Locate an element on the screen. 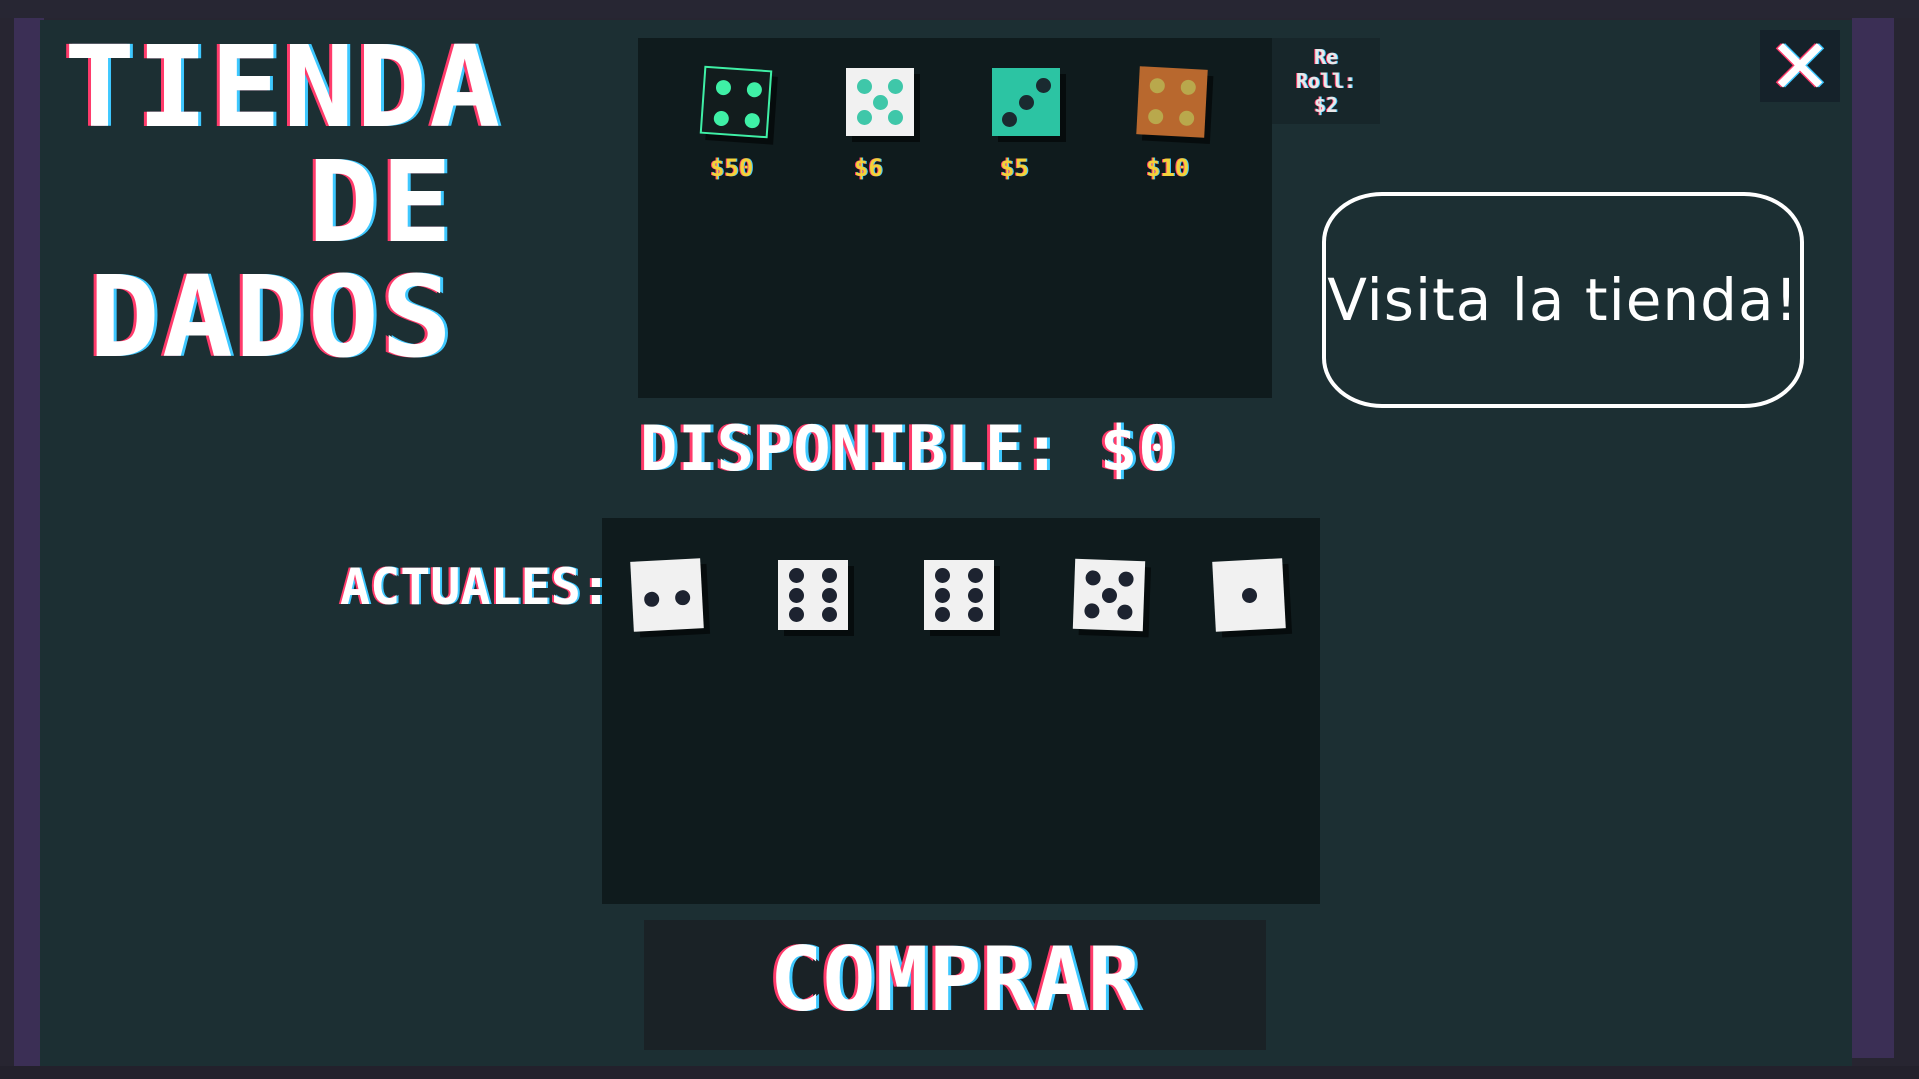 This screenshot has height=1079, width=1919. money-available: DISPONIBLE: $0 is located at coordinates (908, 448).